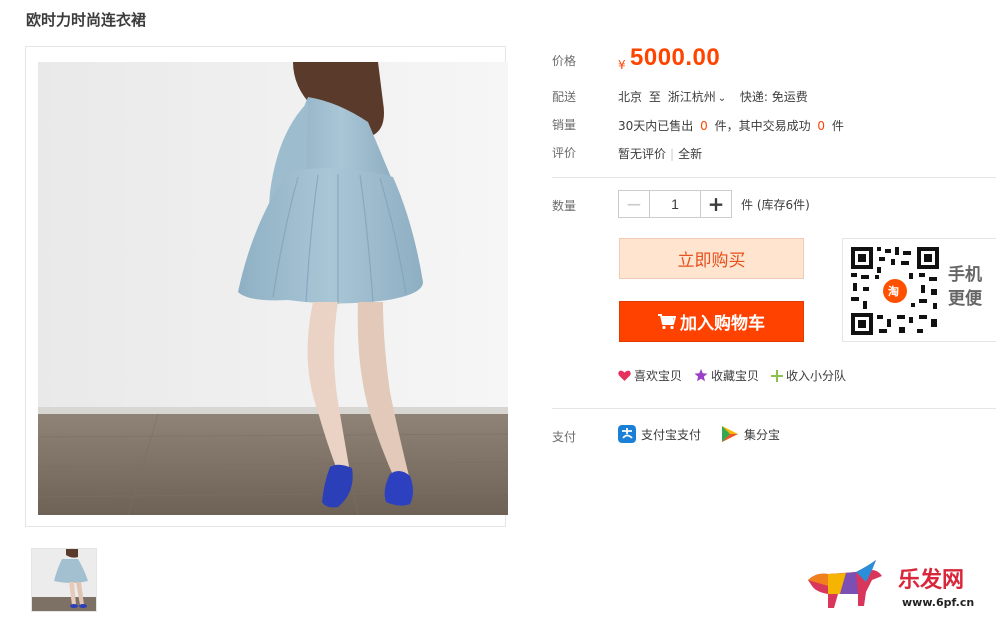 The height and width of the screenshot is (624, 996). I want to click on quantity-stepper: − +, so click(675, 204).